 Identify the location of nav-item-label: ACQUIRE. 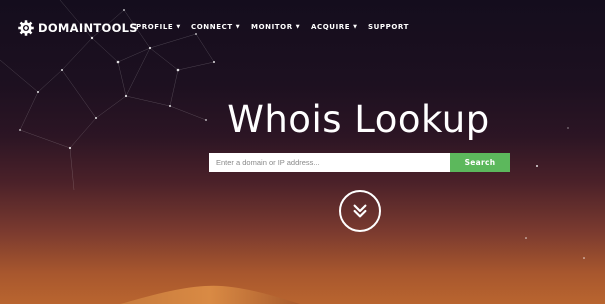
(331, 27).